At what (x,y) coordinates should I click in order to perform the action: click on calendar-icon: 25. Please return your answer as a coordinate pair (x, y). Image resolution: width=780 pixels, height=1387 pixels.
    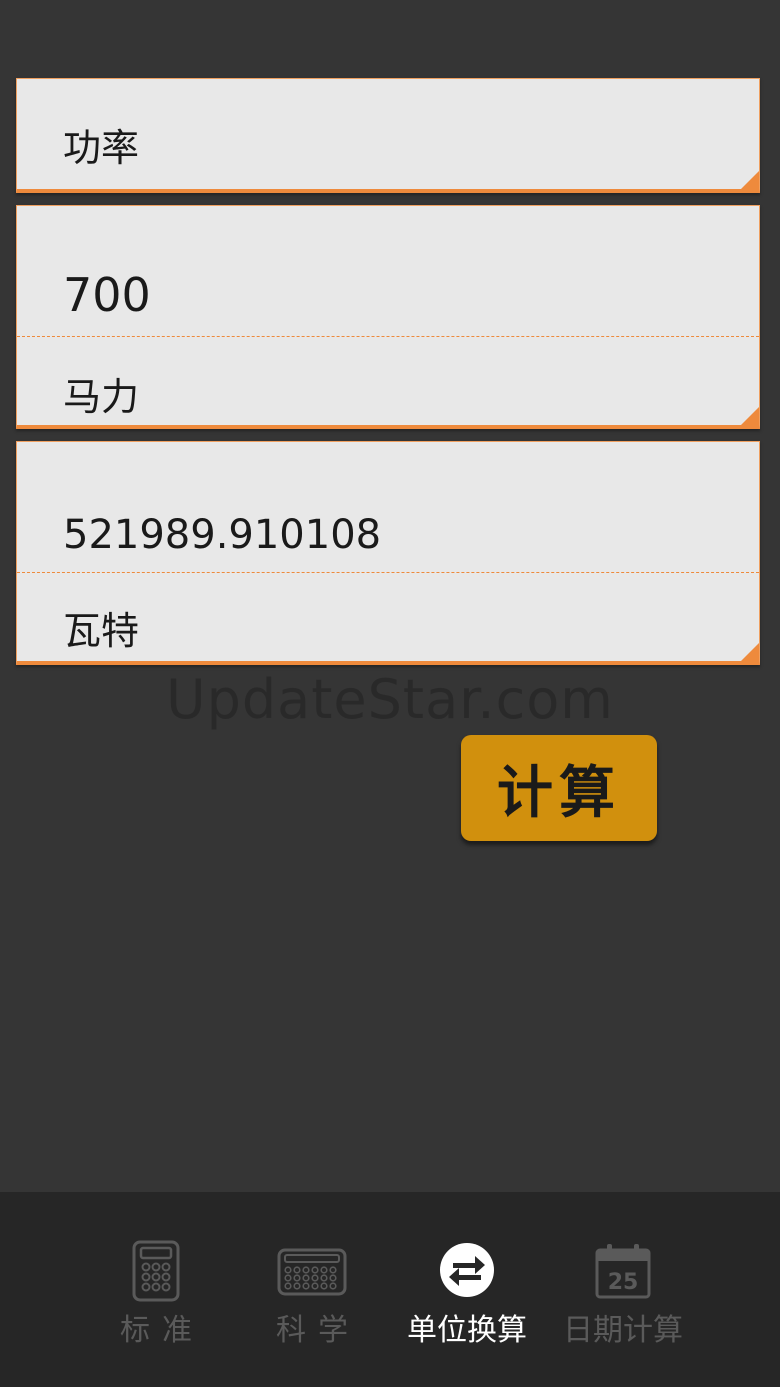
    Looking at the image, I should click on (623, 1273).